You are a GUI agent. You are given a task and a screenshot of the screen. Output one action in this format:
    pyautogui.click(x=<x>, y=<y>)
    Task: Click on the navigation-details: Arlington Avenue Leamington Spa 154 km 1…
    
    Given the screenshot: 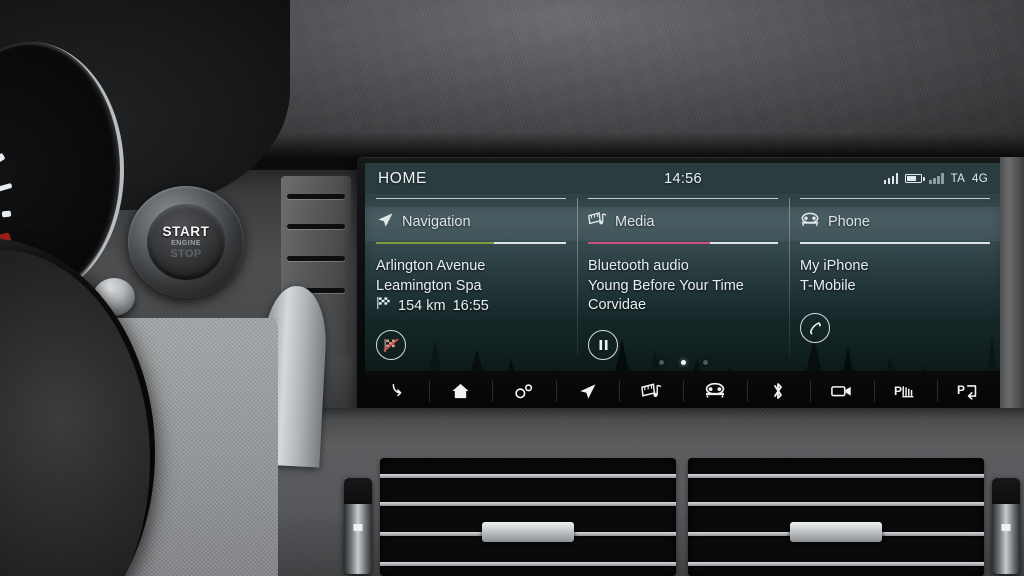 What is the action you would take?
    pyautogui.click(x=471, y=287)
    